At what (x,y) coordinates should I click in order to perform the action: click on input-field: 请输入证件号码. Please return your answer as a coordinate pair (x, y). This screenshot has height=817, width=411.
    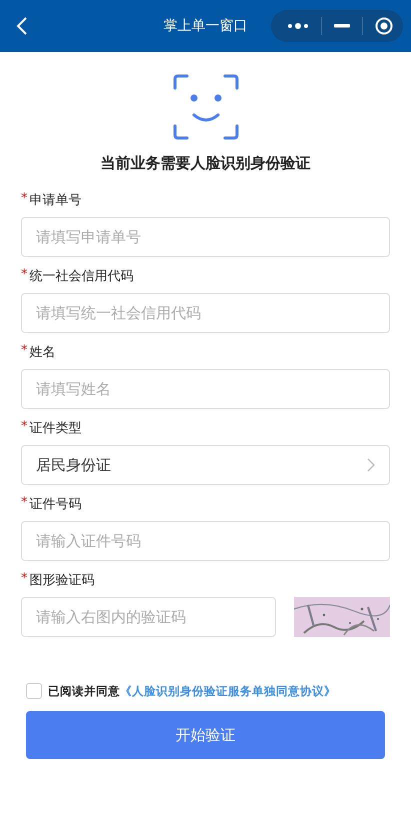
    Looking at the image, I should click on (205, 541).